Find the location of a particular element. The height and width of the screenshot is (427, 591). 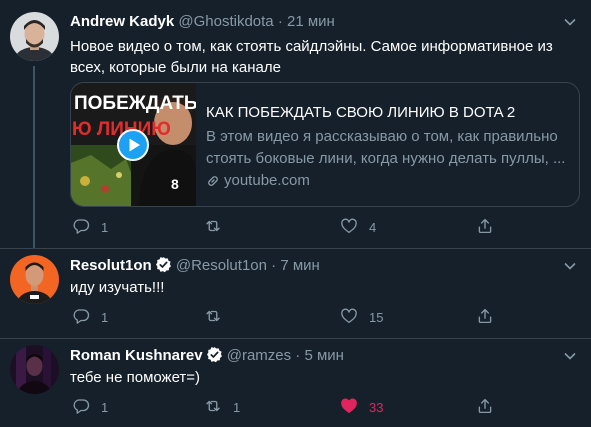

like-button-active: 33 is located at coordinates (361, 407).